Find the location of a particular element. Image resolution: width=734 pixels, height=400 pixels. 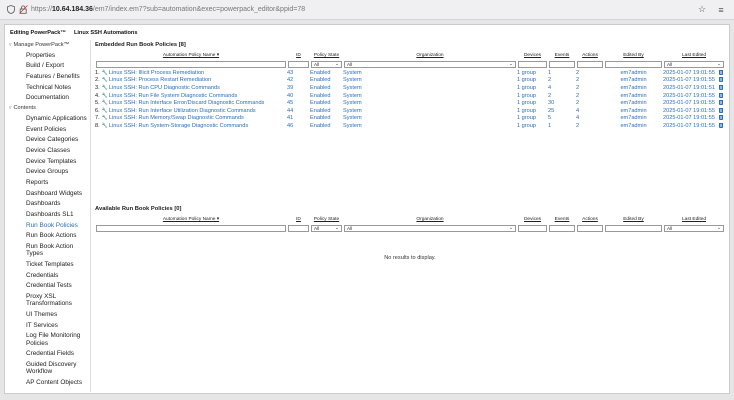

cell-id: 46 is located at coordinates (298, 126).